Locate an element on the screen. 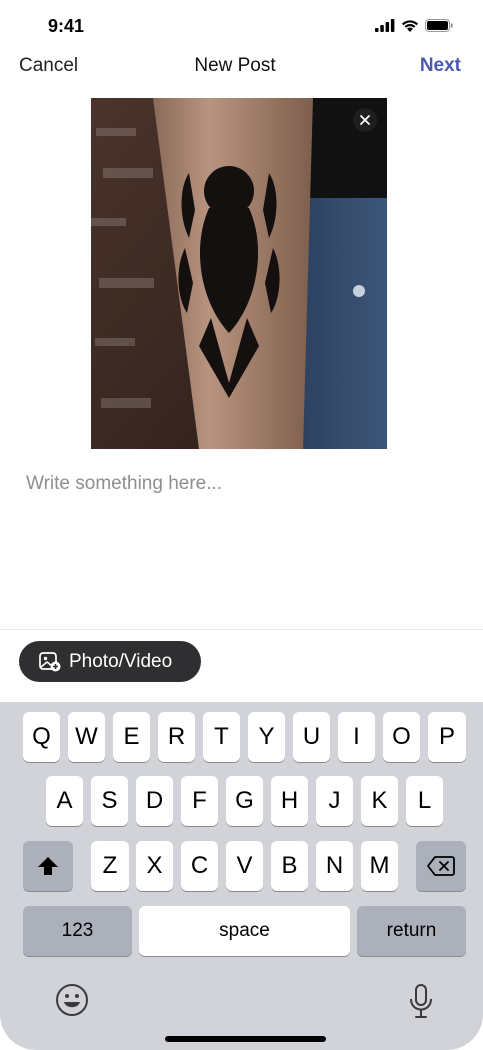 The image size is (483, 1050). wifi-icon is located at coordinates (410, 26).